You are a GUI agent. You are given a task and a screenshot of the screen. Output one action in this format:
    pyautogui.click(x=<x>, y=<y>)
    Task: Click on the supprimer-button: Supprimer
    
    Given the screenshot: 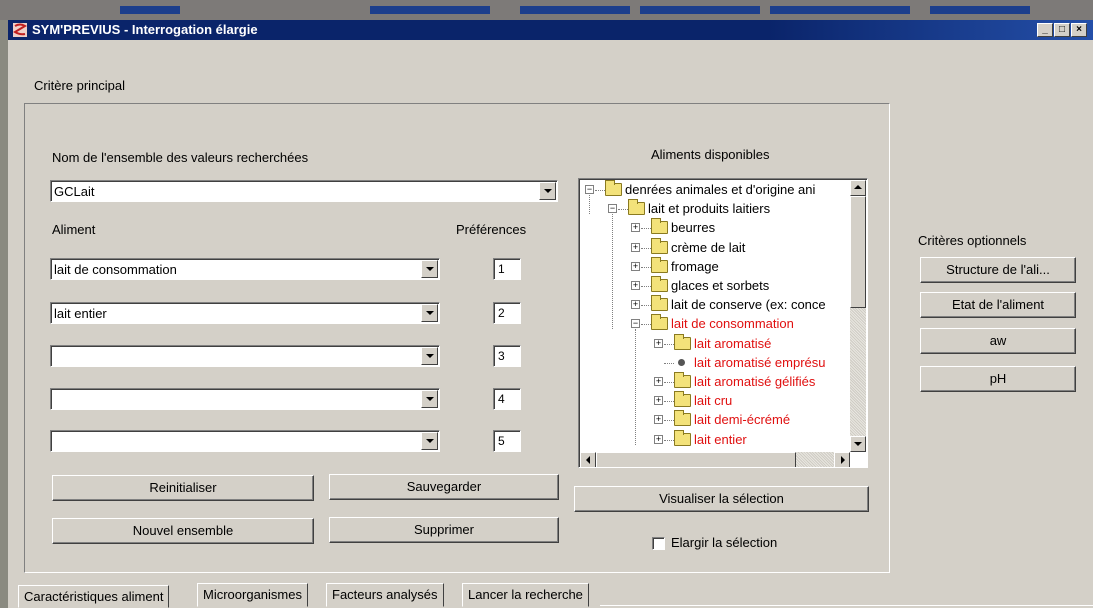 What is the action you would take?
    pyautogui.click(x=444, y=530)
    